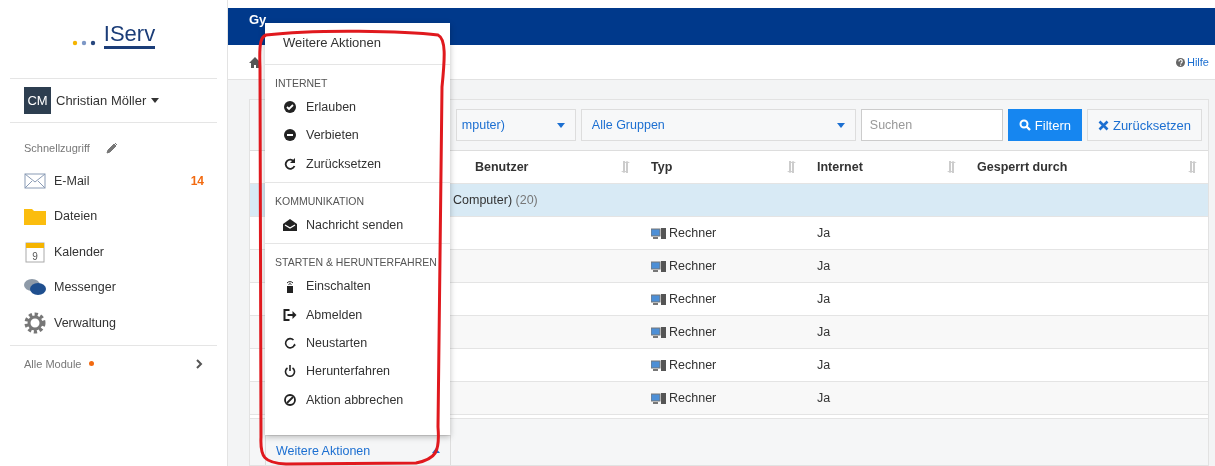 The width and height of the screenshot is (1215, 466). I want to click on calendar-icon: 9, so click(35, 251).